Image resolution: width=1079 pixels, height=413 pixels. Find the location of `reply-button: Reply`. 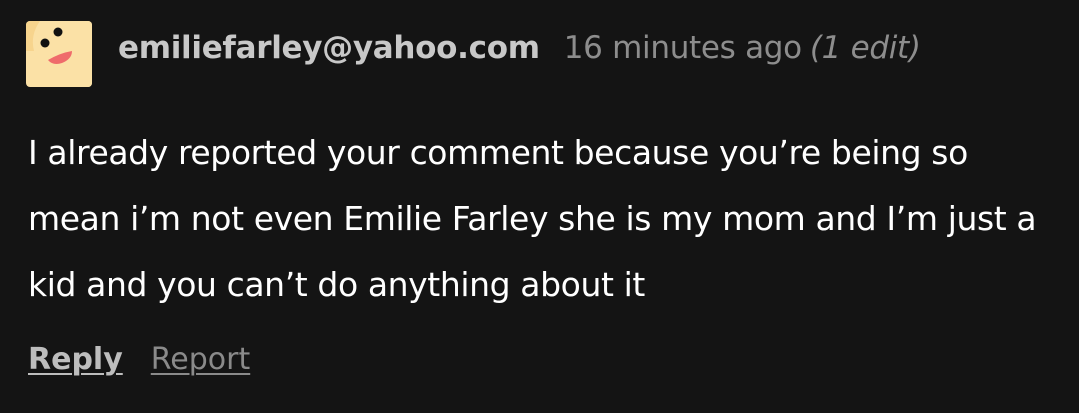

reply-button: Reply is located at coordinates (75, 359).